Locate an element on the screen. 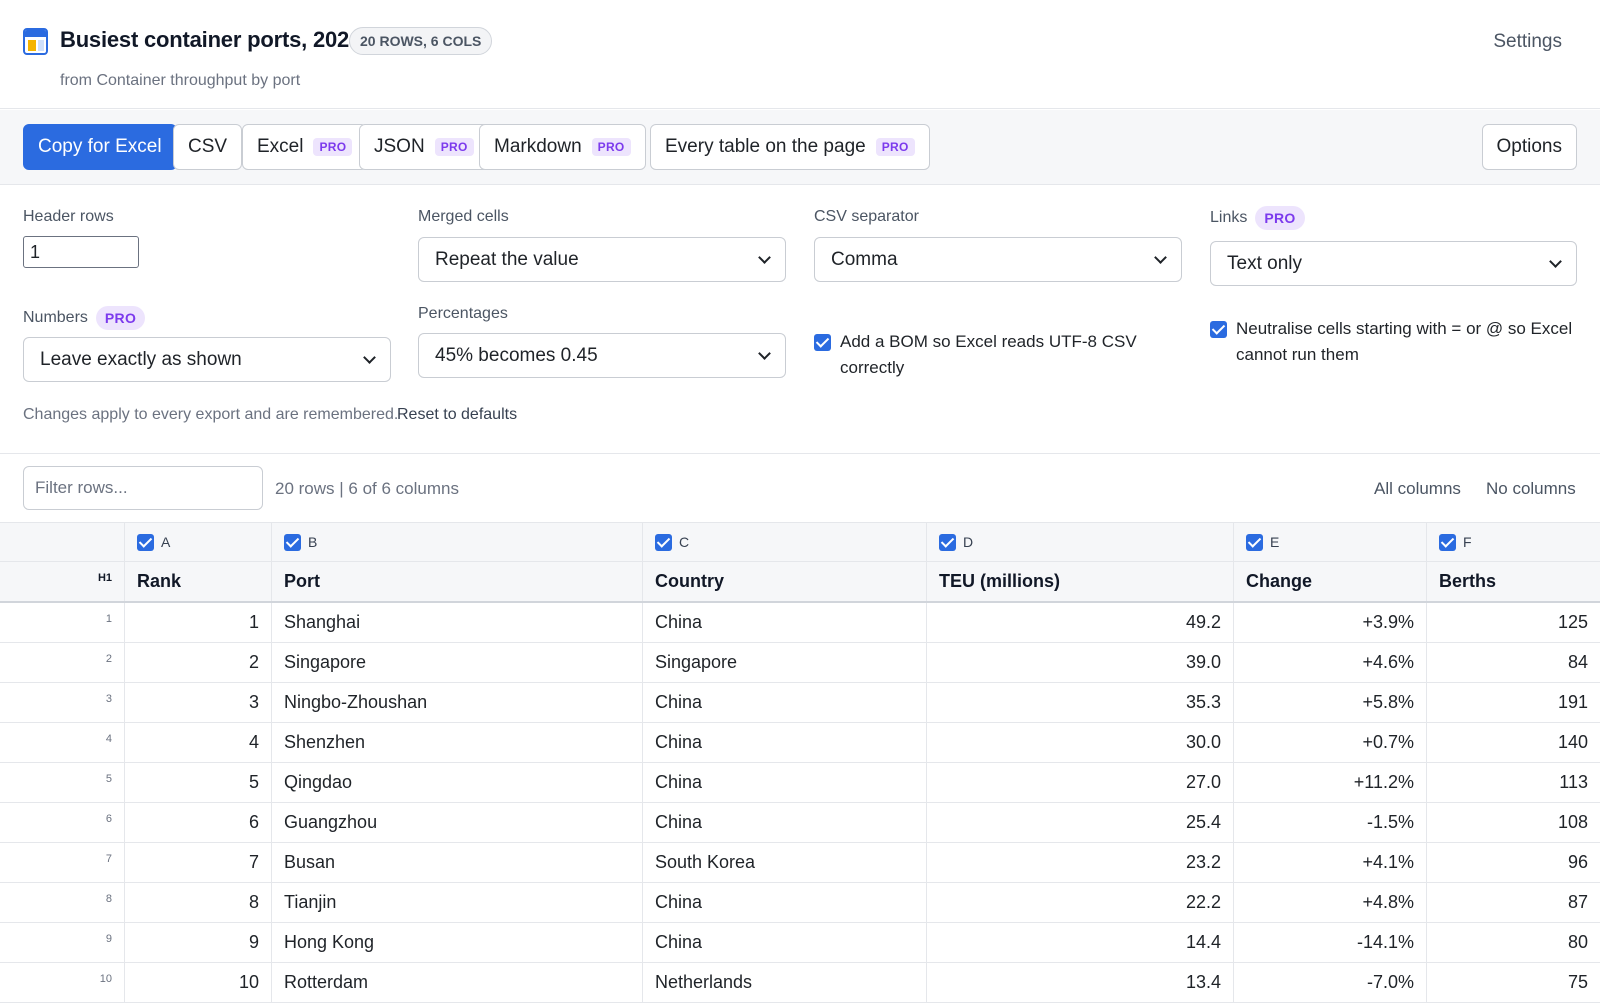  table-row: 5 5 Qingdao China 27.0 +11.2% 113 is located at coordinates (800, 783).